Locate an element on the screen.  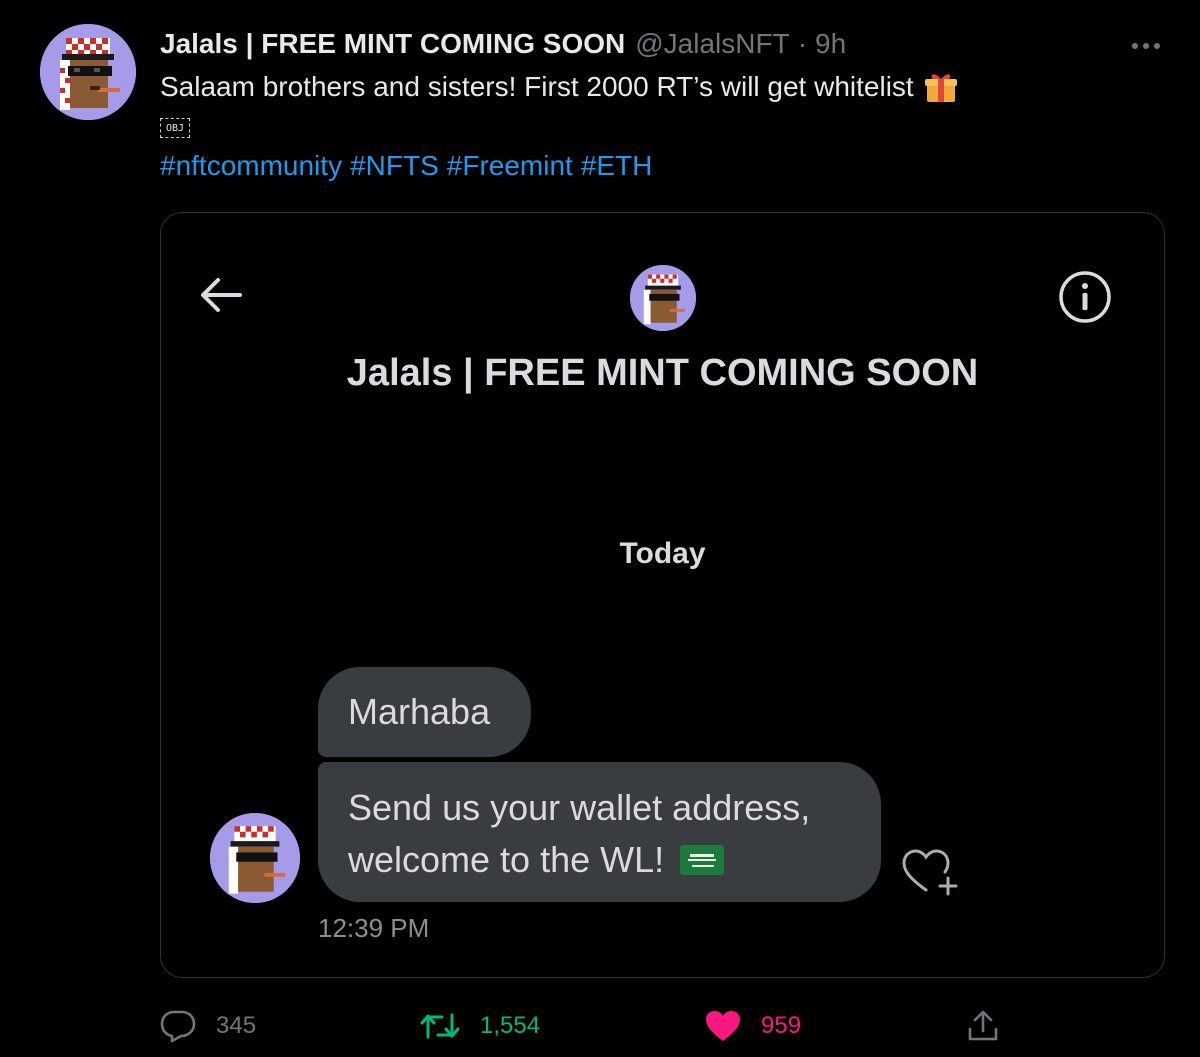
dm-back-button is located at coordinates (221, 295).